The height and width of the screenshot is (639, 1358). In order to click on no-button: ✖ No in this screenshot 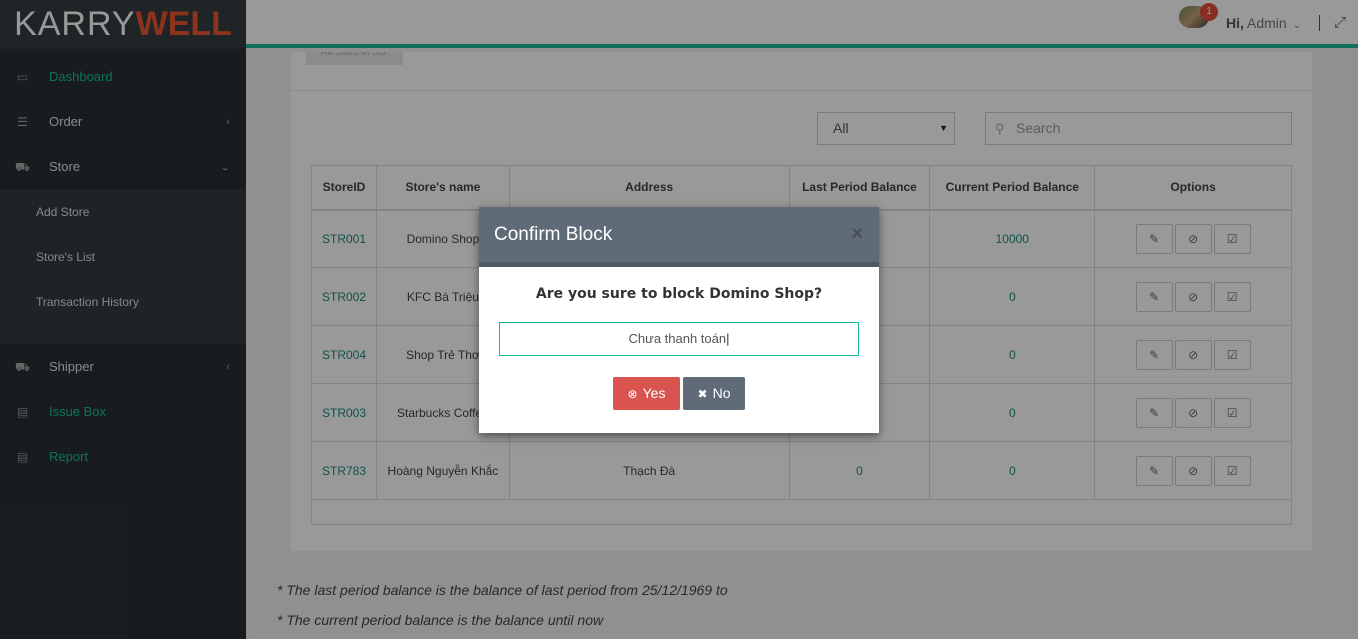, I will do `click(714, 393)`.